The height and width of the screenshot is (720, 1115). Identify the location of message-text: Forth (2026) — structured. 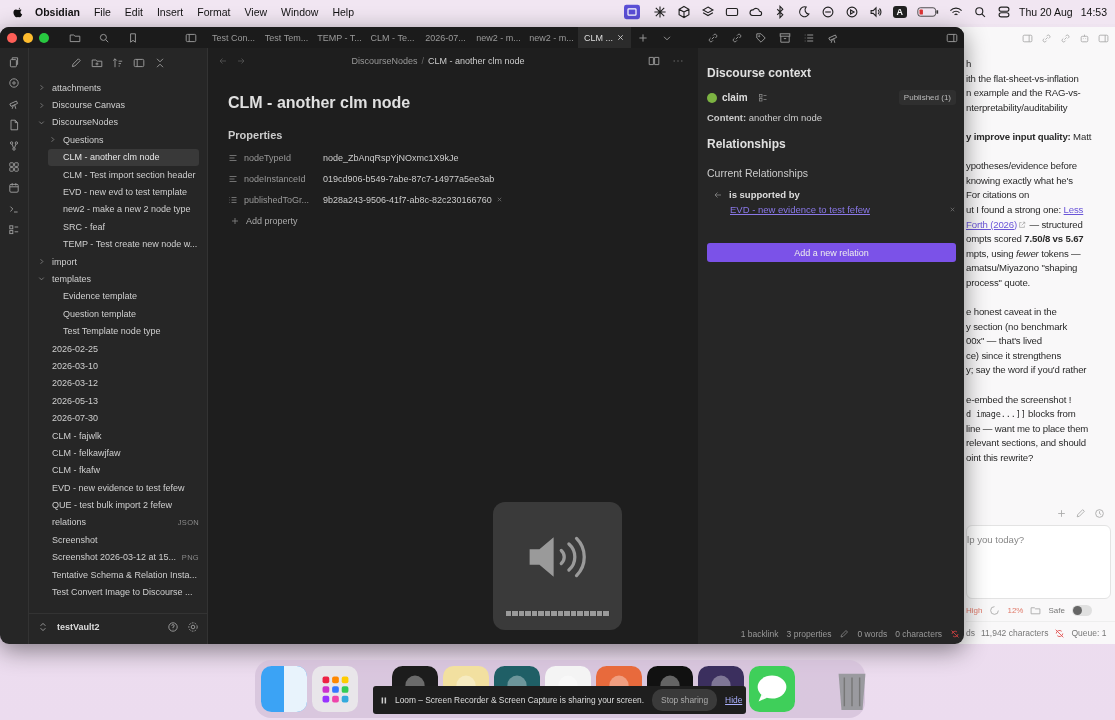
(1025, 224).